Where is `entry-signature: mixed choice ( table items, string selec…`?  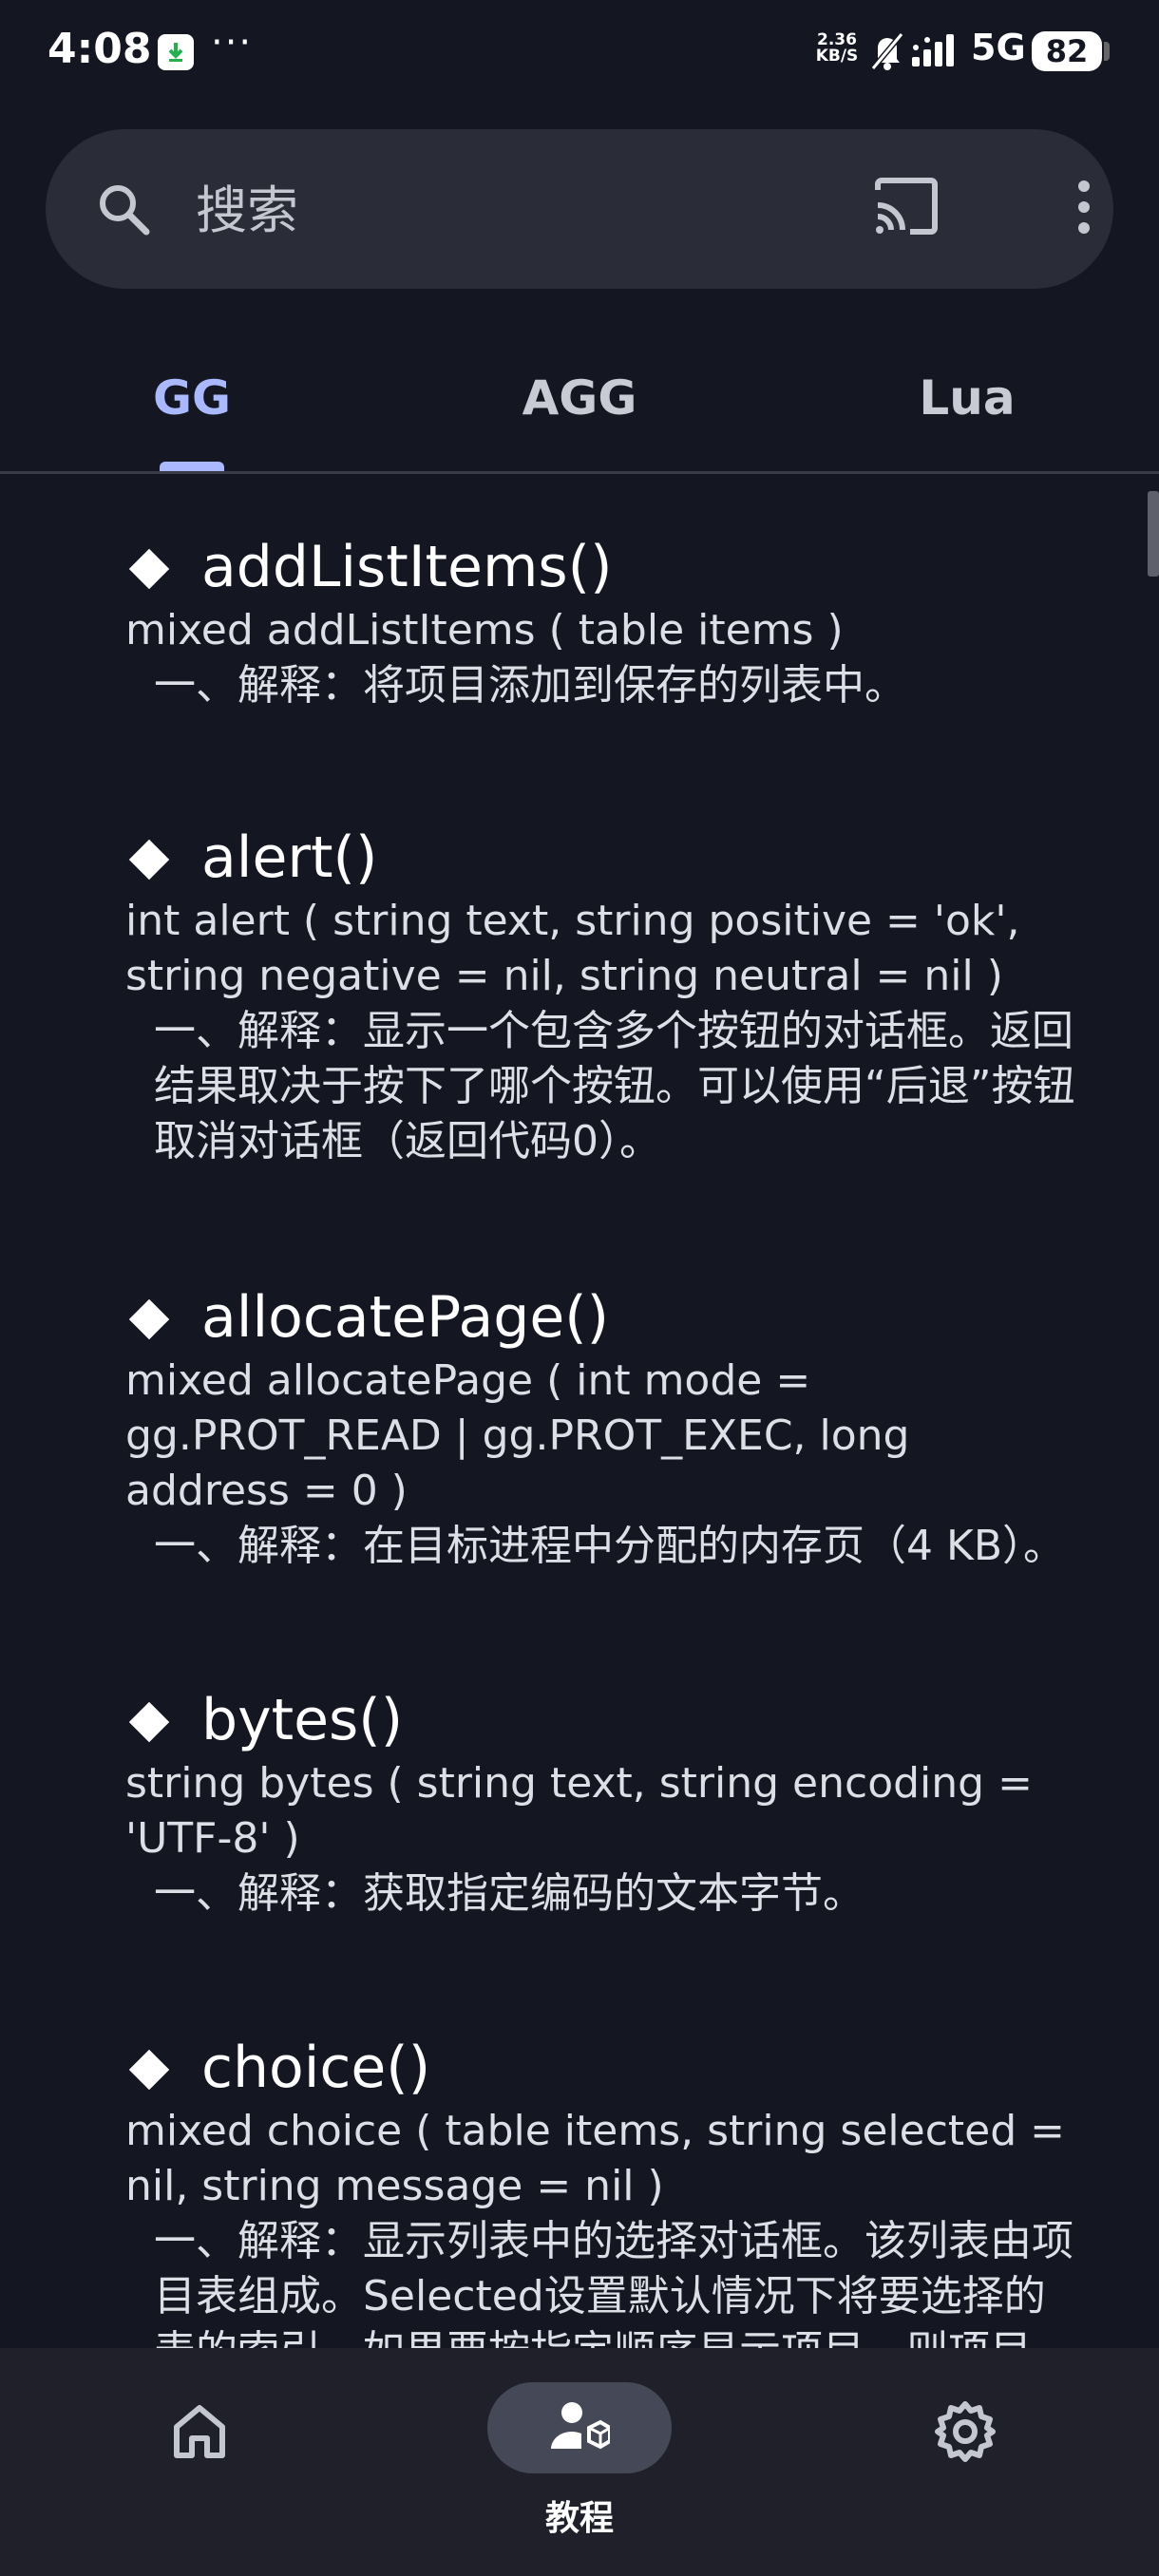 entry-signature: mixed choice ( table items, string selec… is located at coordinates (595, 2158).